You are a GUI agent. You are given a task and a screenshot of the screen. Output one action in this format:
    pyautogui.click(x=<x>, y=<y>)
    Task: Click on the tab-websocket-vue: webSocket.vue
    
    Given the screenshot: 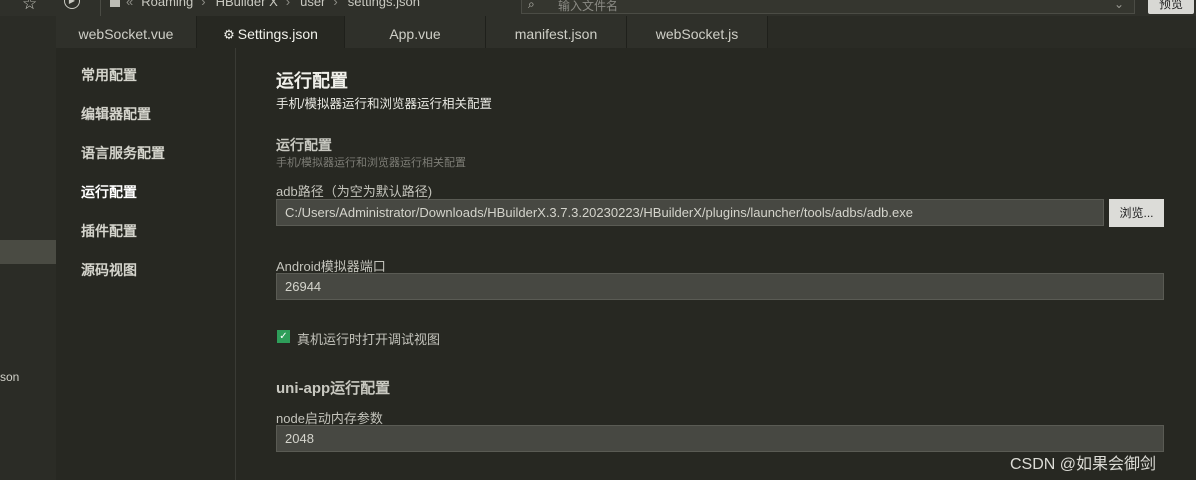 What is the action you would take?
    pyautogui.click(x=126, y=32)
    